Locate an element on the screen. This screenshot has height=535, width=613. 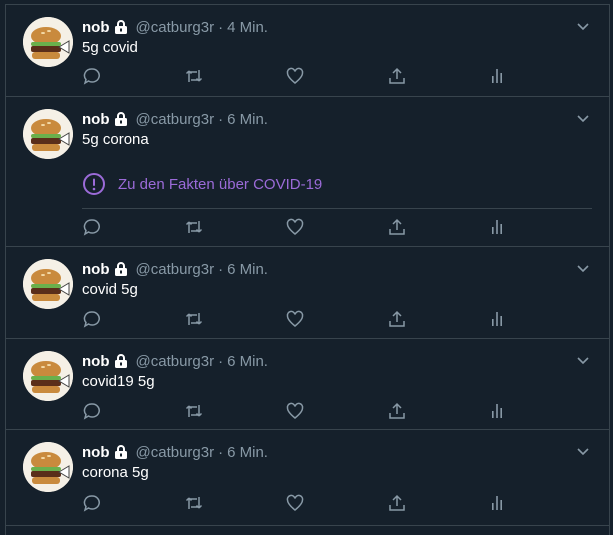
covid-info-link: Zu den Fakten über COVID-19 is located at coordinates (337, 184).